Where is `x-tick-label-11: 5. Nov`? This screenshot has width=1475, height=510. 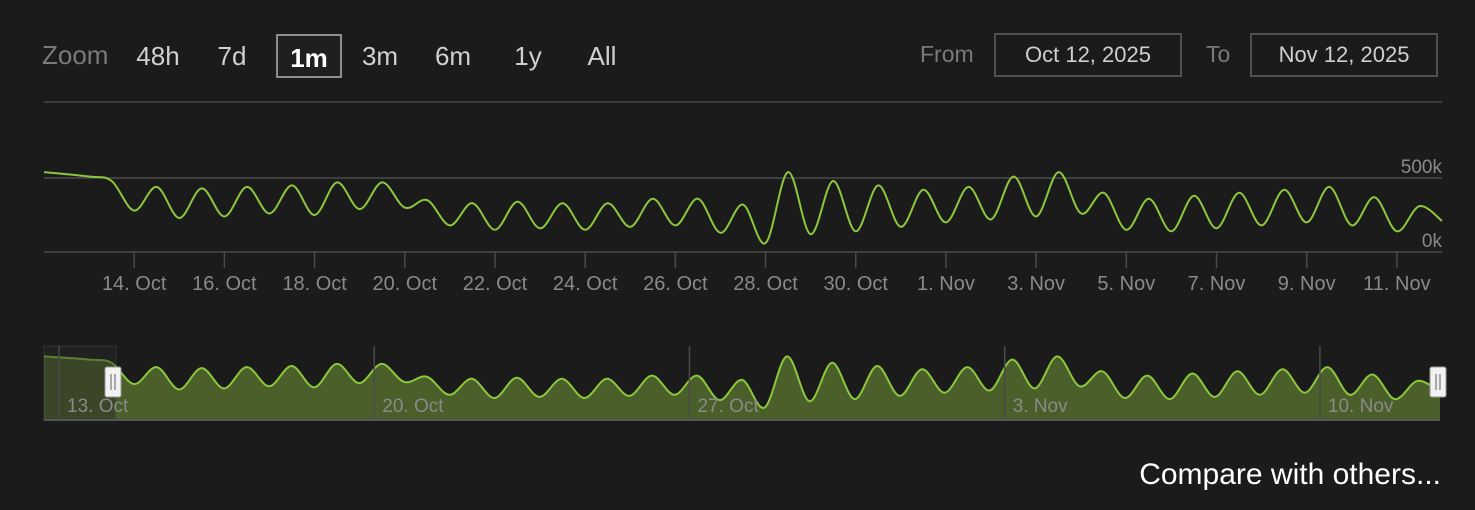 x-tick-label-11: 5. Nov is located at coordinates (1126, 284).